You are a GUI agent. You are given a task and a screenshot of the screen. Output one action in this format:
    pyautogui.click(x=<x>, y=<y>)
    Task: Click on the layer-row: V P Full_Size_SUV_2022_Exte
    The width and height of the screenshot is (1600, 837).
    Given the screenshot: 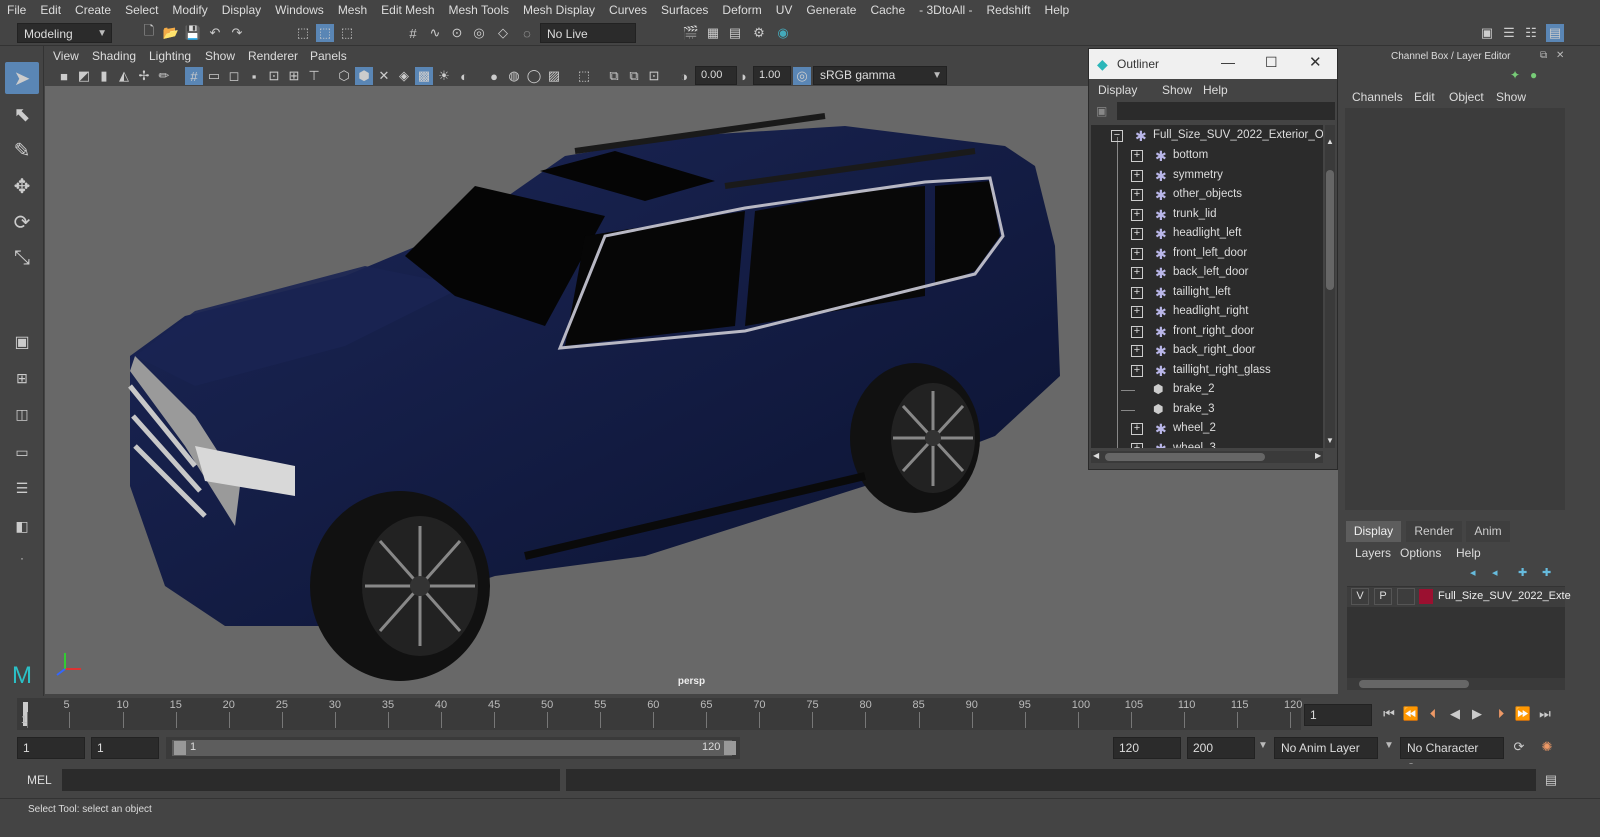 What is the action you would take?
    pyautogui.click(x=1459, y=597)
    